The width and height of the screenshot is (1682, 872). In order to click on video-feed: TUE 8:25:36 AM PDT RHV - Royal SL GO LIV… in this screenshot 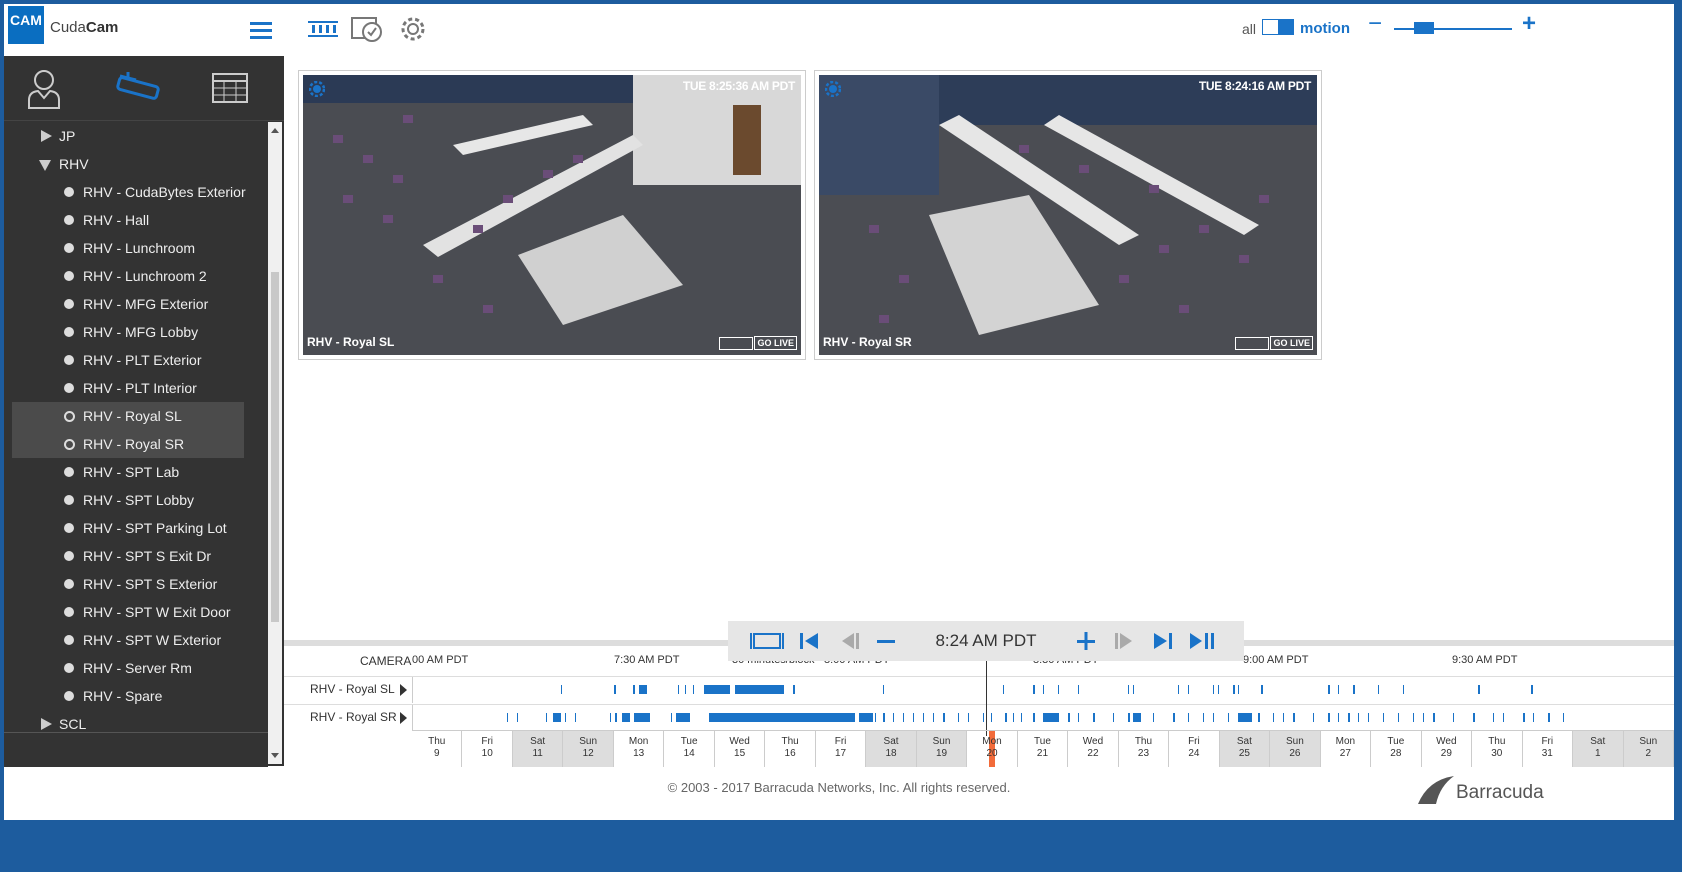, I will do `click(552, 215)`.